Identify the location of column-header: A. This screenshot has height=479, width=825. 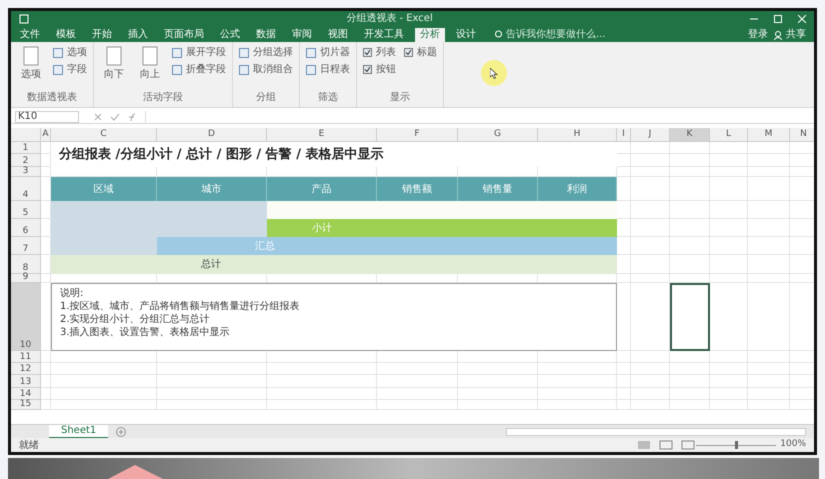
(46, 135).